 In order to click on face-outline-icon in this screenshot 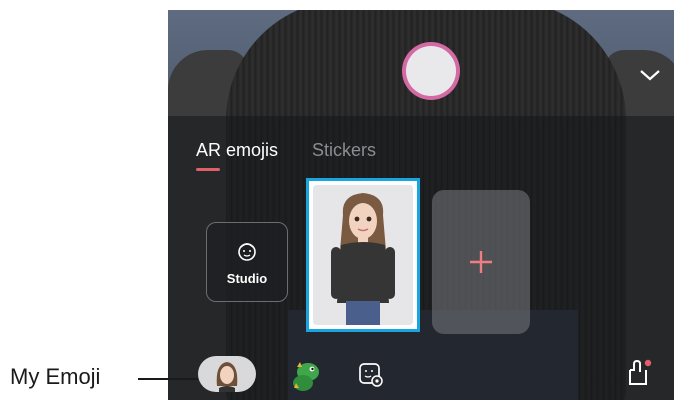, I will do `click(247, 252)`.